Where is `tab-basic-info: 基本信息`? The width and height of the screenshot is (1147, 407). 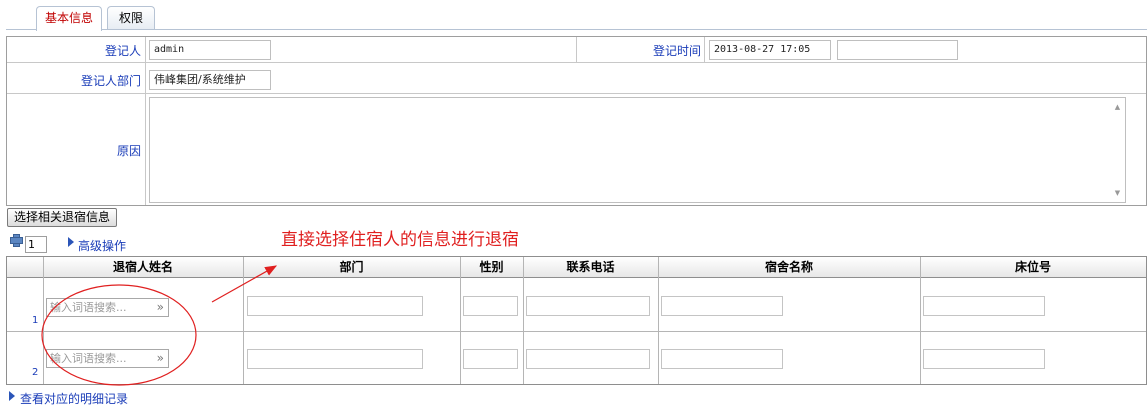
tab-basic-info: 基本信息 is located at coordinates (69, 18).